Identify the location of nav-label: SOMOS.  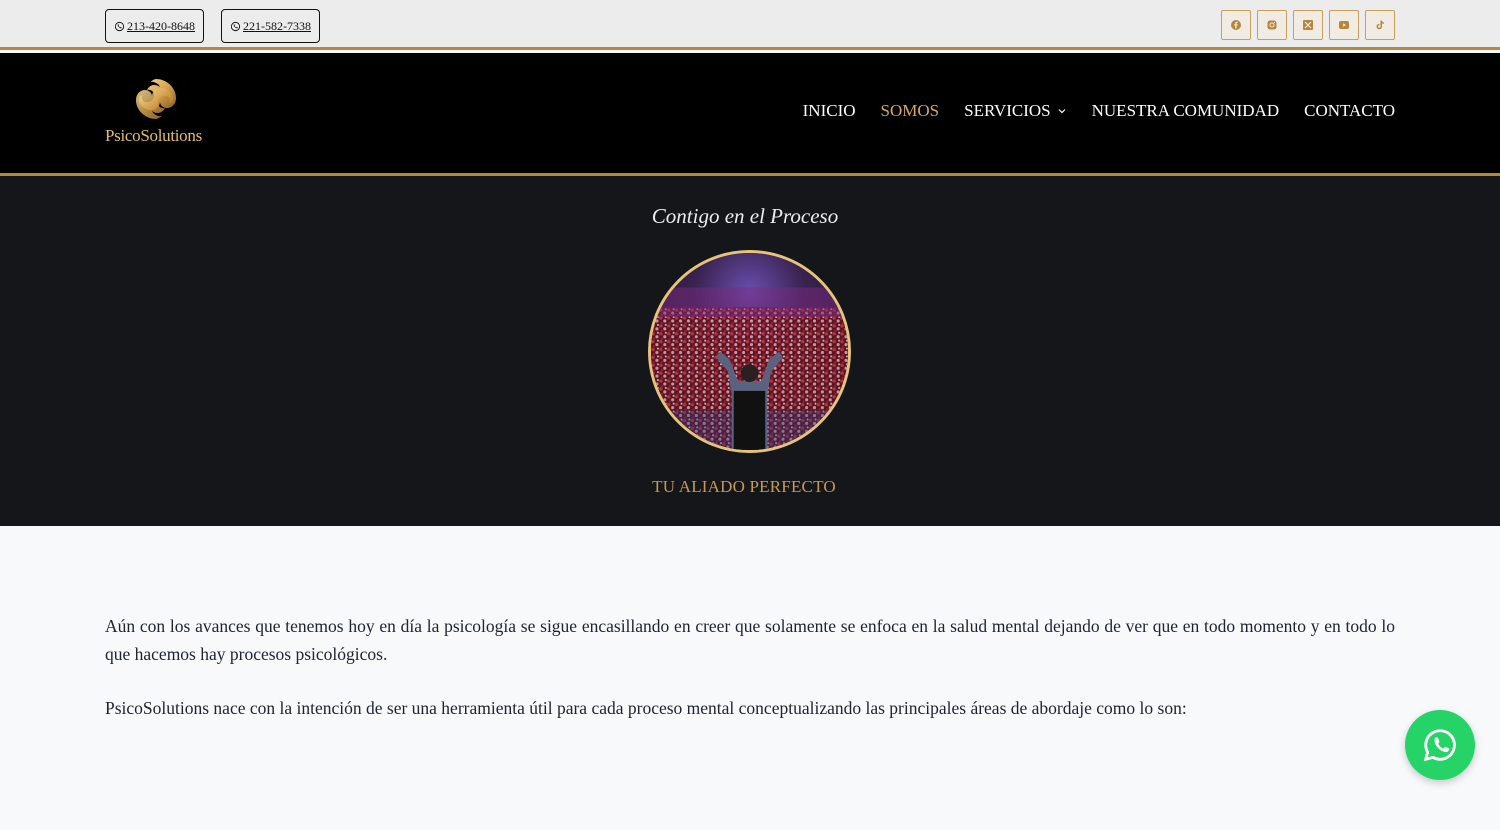
(910, 110).